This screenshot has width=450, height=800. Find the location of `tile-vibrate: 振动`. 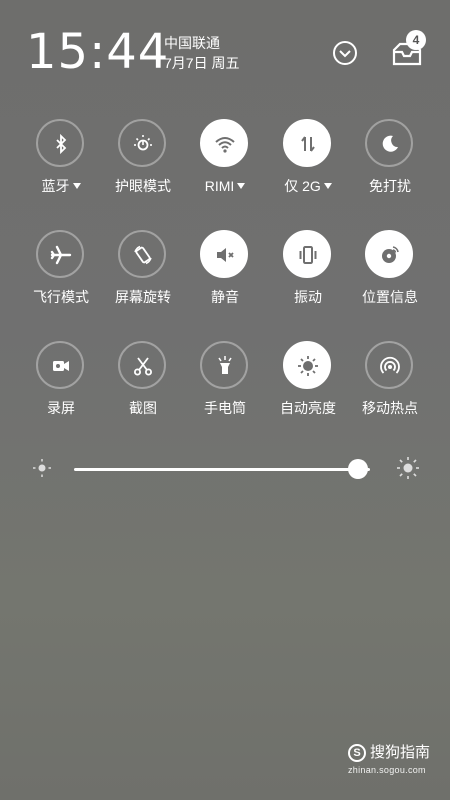

tile-vibrate: 振动 is located at coordinates (308, 270).